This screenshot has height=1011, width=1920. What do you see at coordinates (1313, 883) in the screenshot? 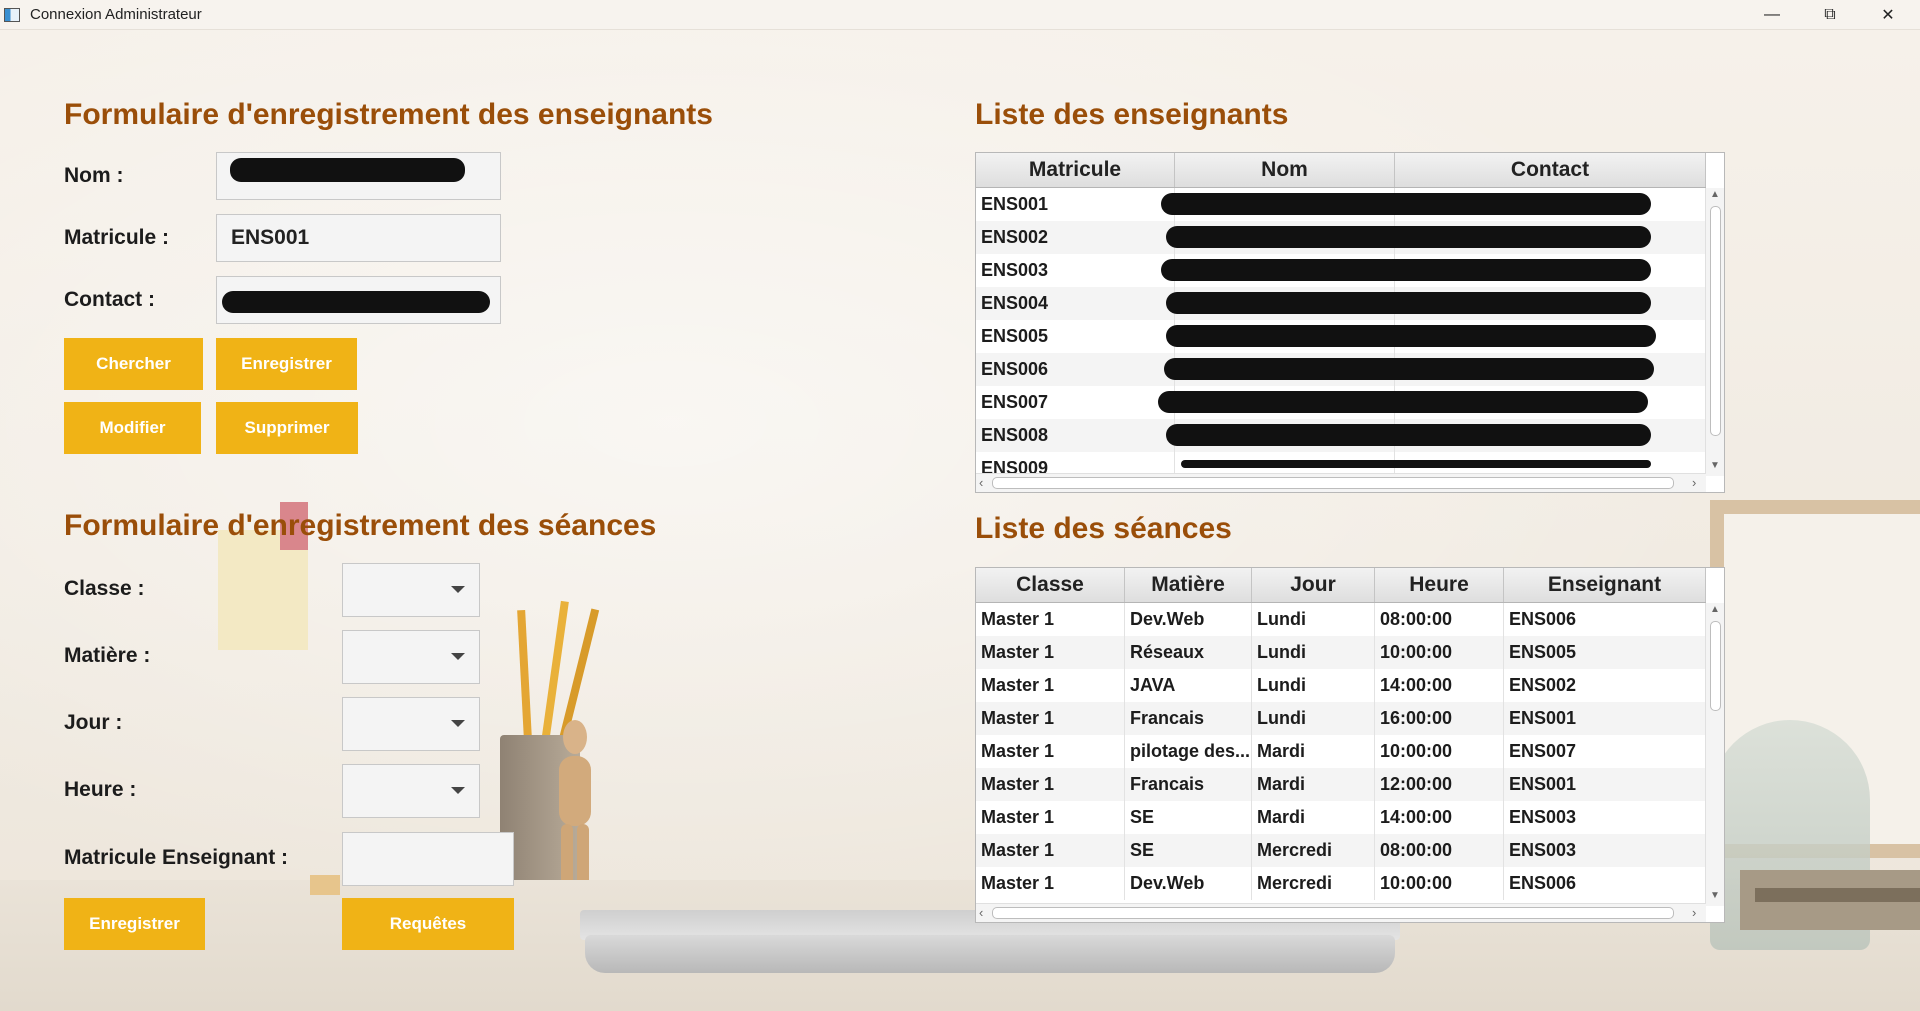
I see `table-cell: Mercredi` at bounding box center [1313, 883].